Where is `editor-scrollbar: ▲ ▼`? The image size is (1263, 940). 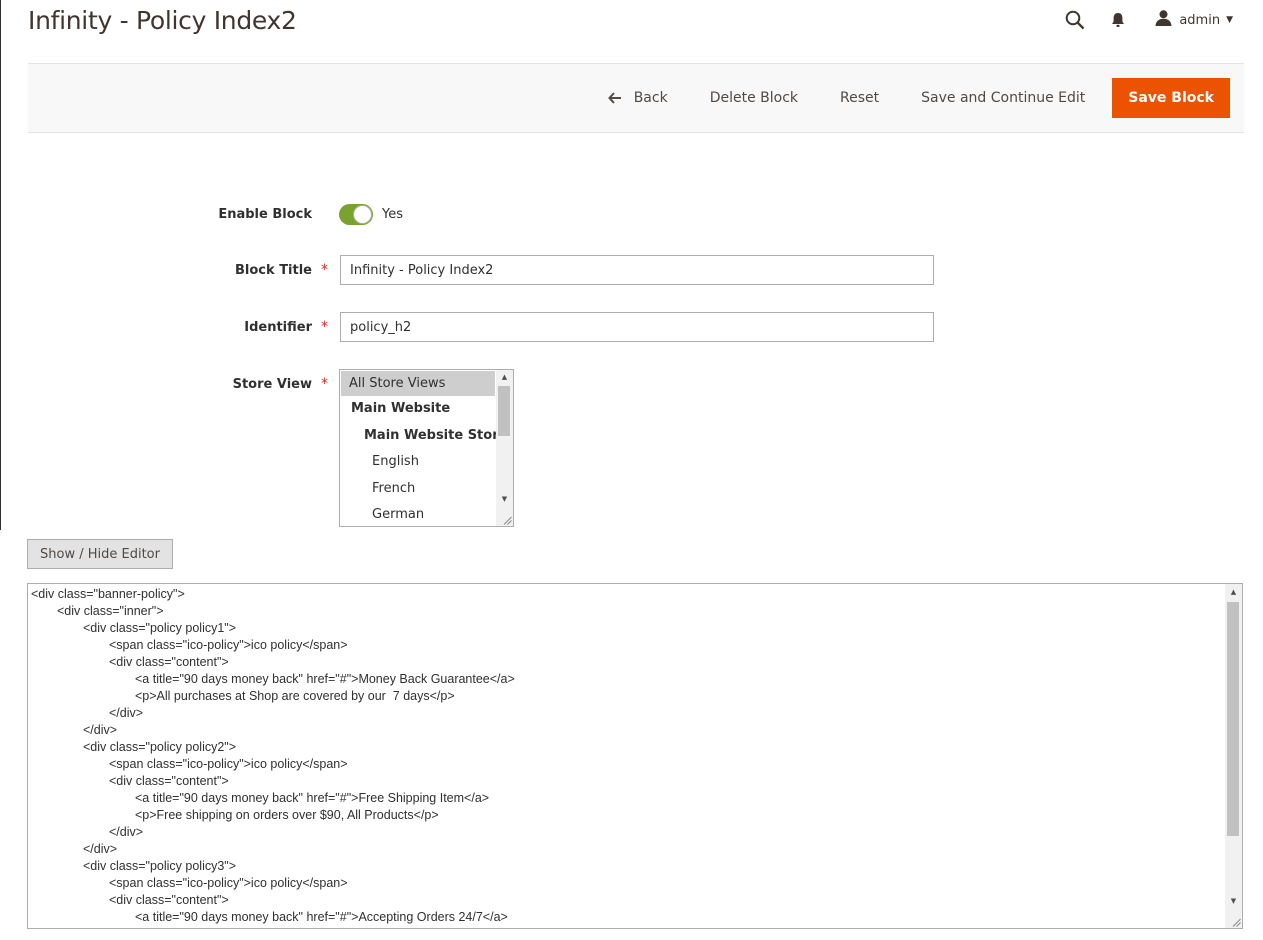 editor-scrollbar: ▲ ▼ is located at coordinates (1233, 756).